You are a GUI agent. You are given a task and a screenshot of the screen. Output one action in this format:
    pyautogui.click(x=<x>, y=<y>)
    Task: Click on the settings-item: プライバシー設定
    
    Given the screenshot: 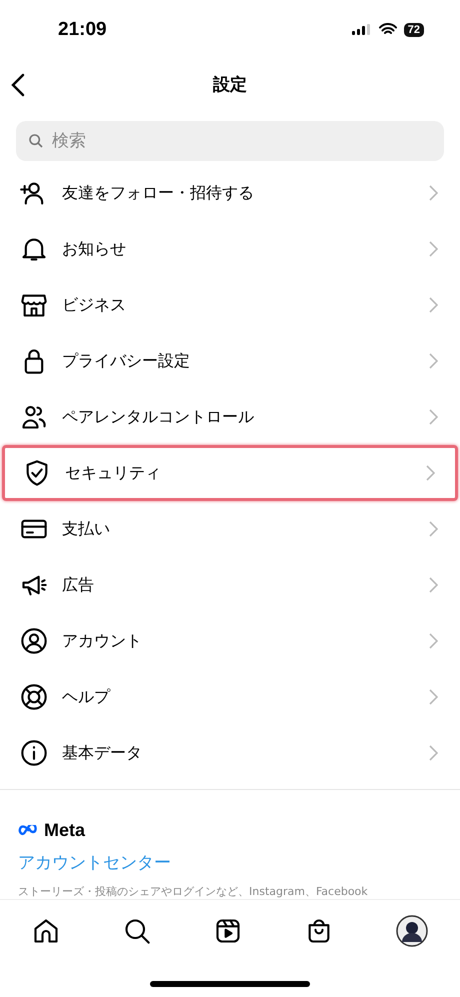 What is the action you would take?
    pyautogui.click(x=230, y=361)
    